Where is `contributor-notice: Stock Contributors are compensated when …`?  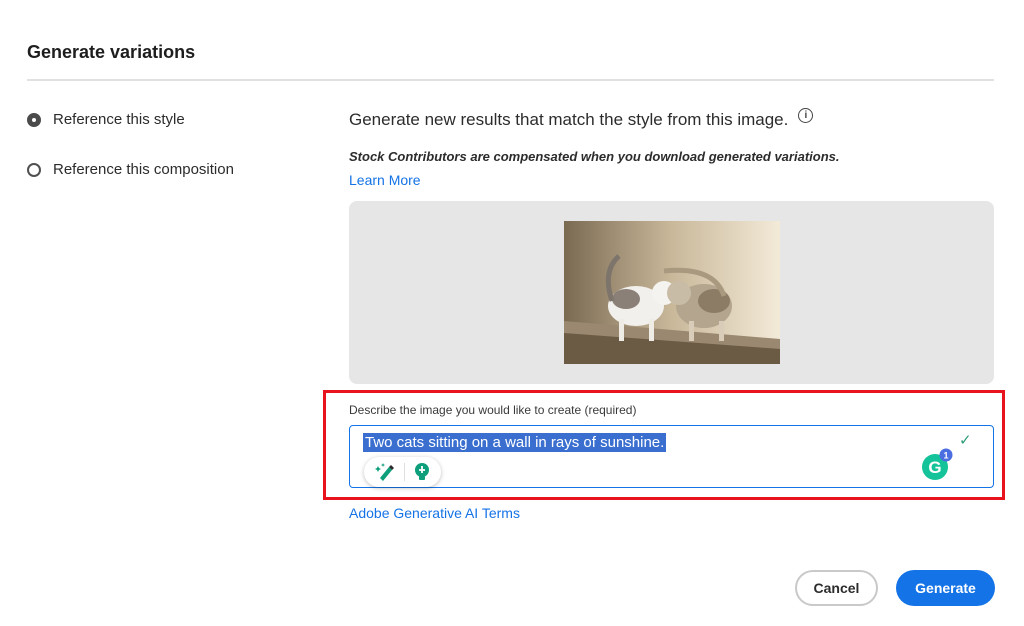
contributor-notice: Stock Contributors are compensated when … is located at coordinates (594, 156).